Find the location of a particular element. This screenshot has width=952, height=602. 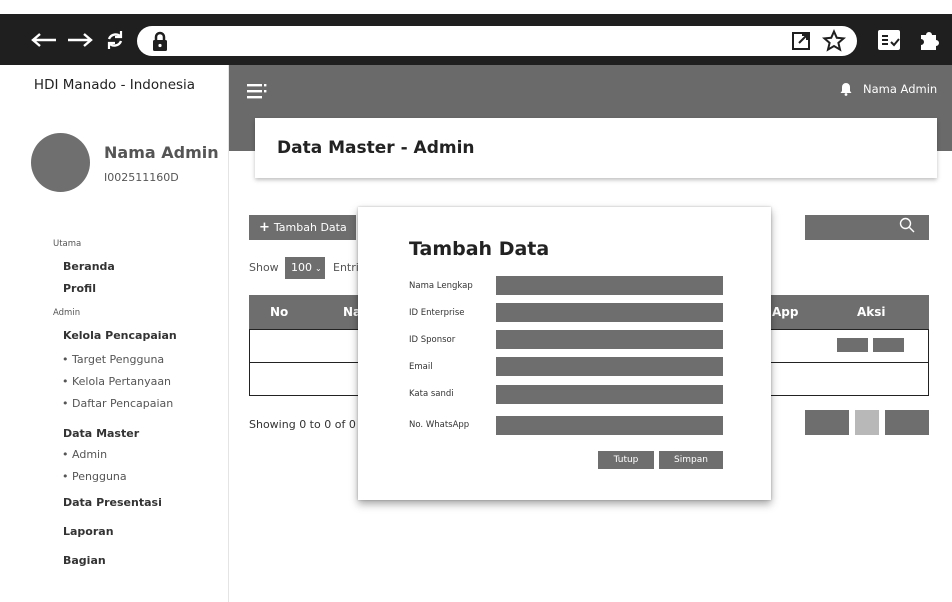

sidebar-item-laporan: Laporan is located at coordinates (88, 531).